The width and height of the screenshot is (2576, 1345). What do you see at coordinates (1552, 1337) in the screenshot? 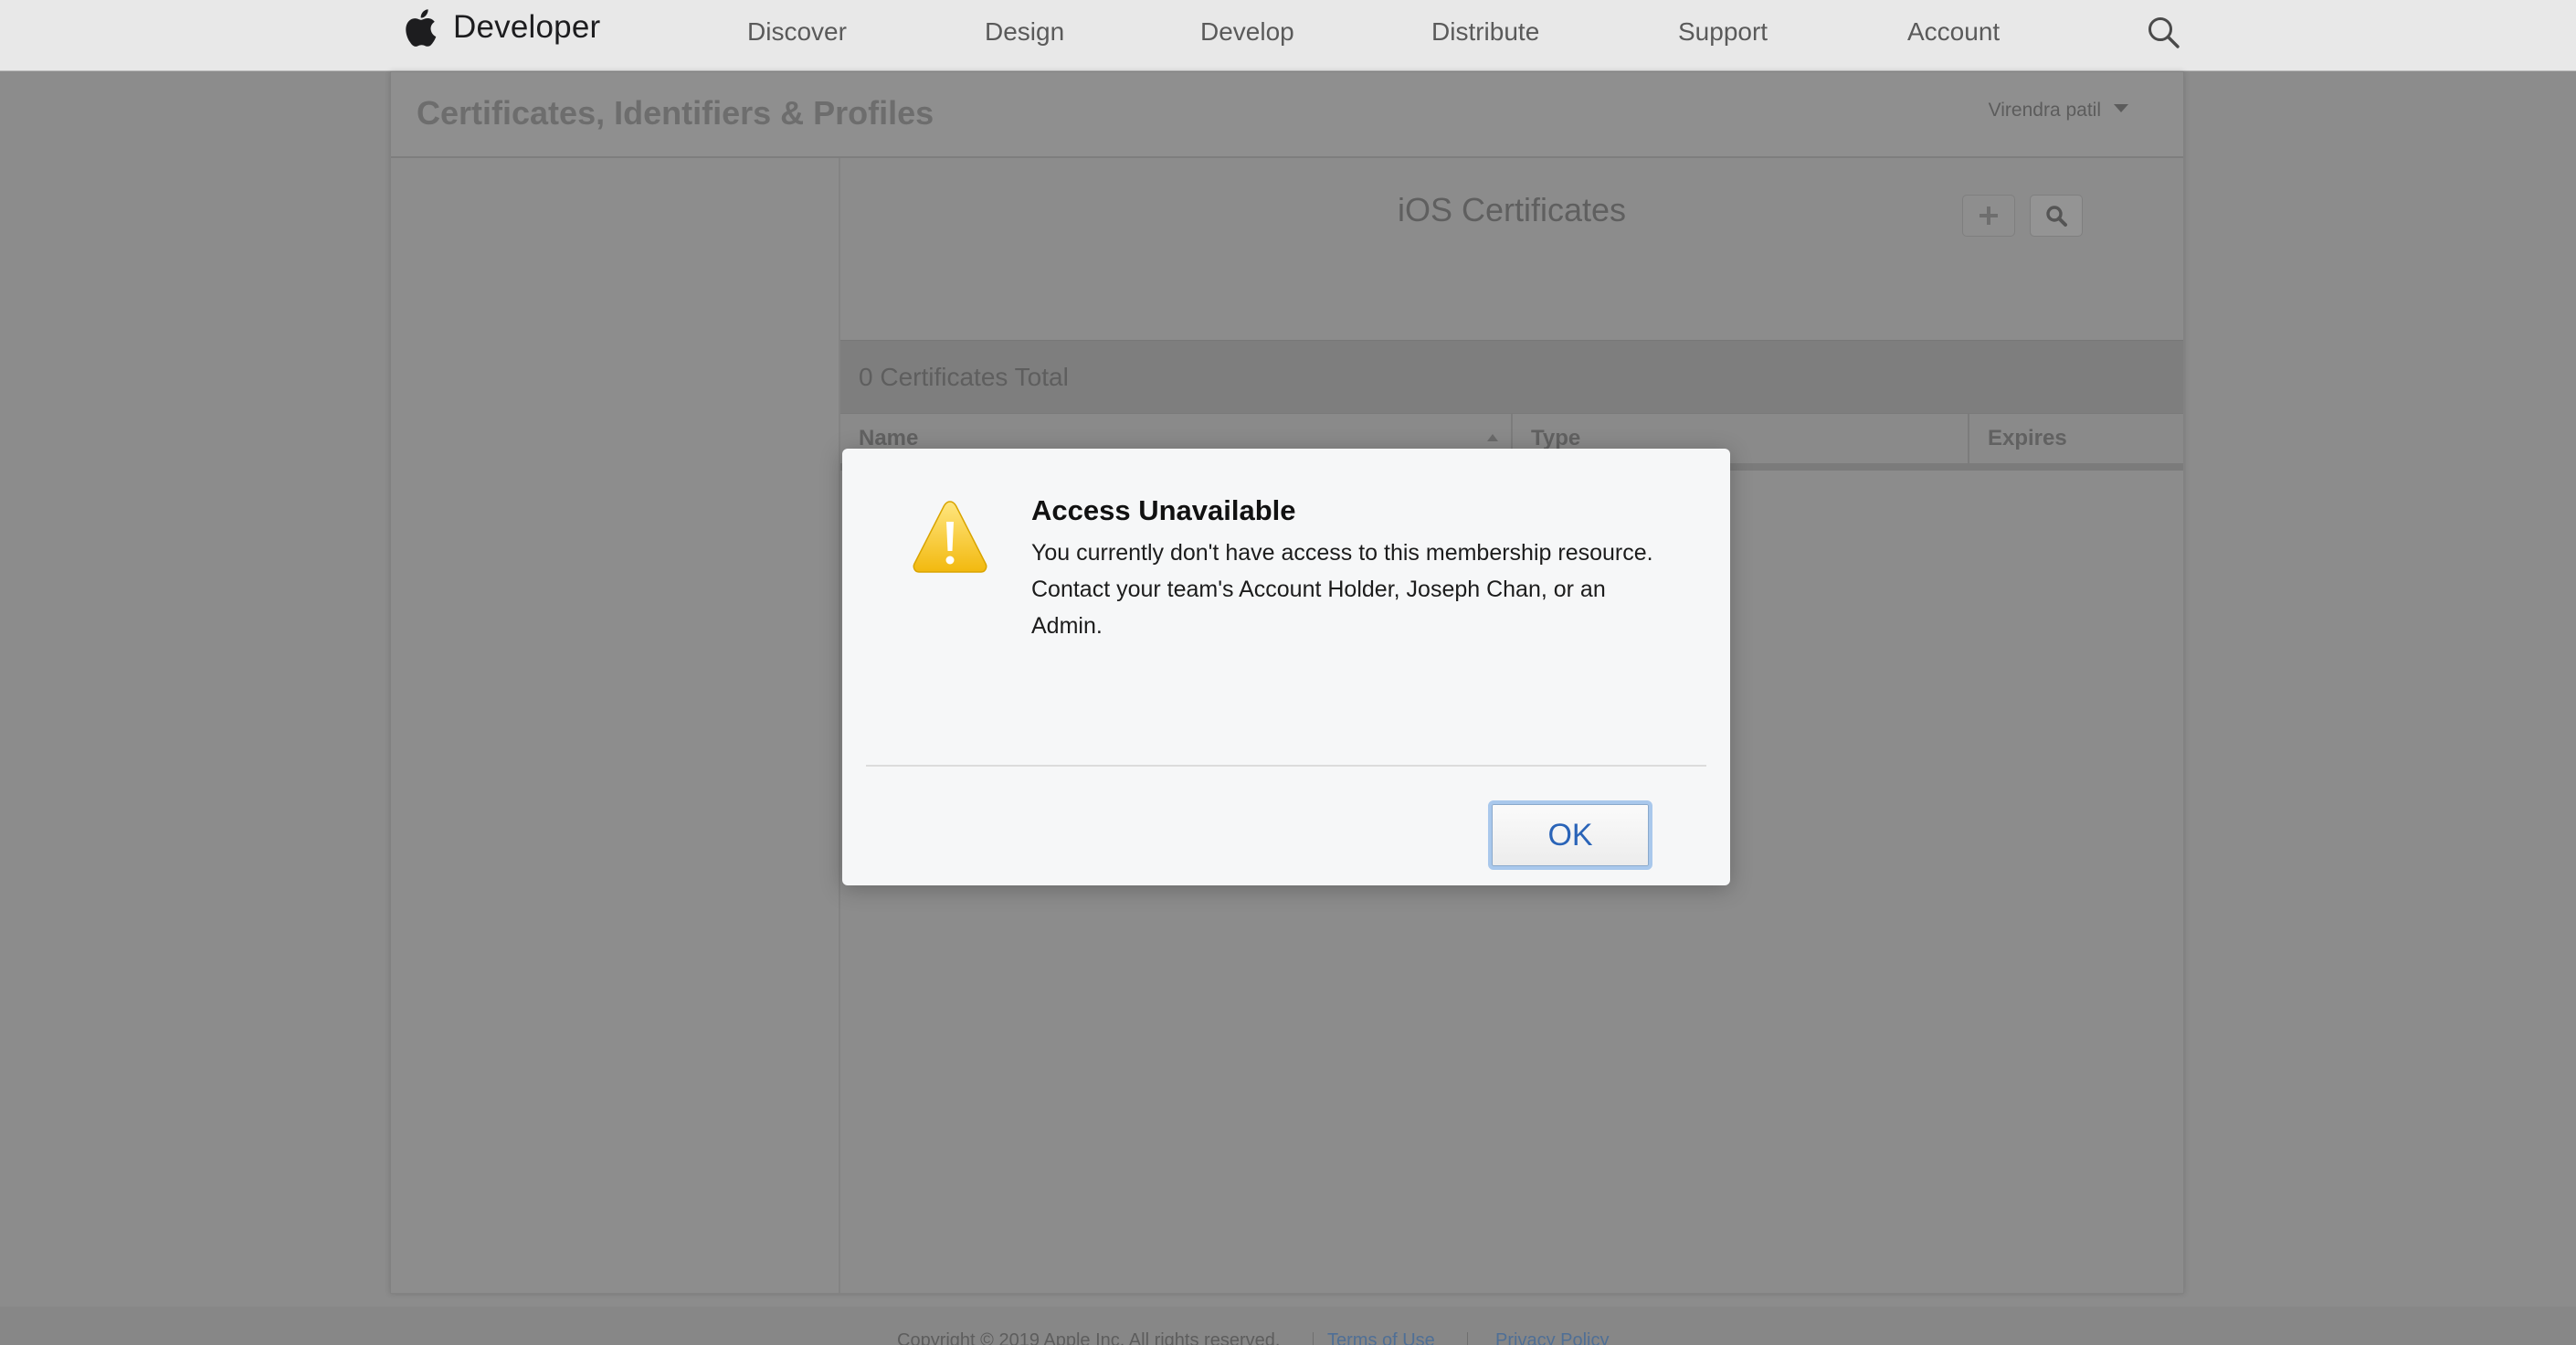
I see `privacy-policy-link: Privacy Policy` at bounding box center [1552, 1337].